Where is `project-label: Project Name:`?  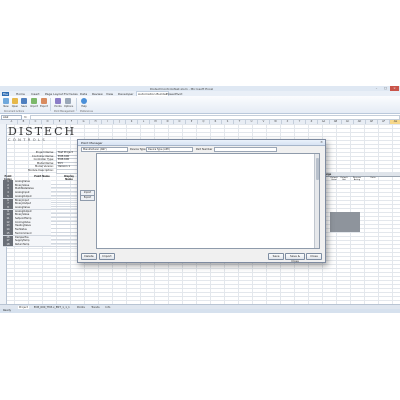 project-label: Project Name: is located at coordinates (44, 152).